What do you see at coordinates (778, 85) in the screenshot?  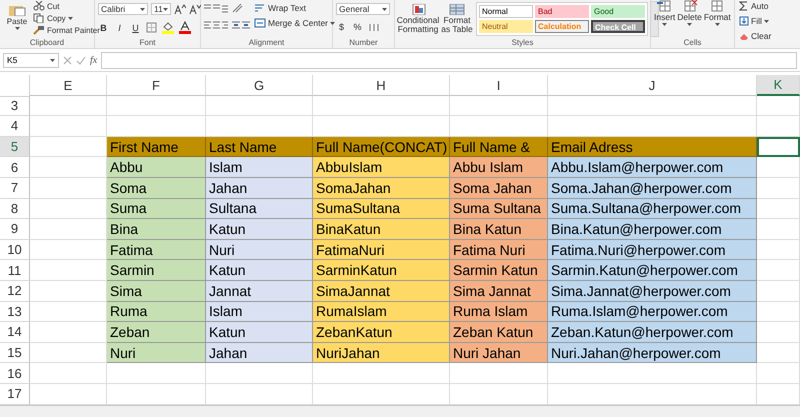 I see `column-header: K` at bounding box center [778, 85].